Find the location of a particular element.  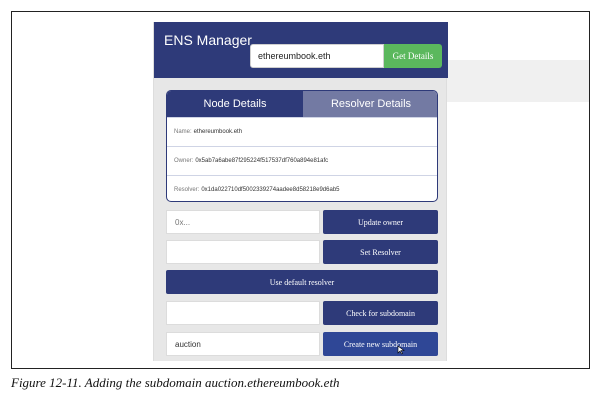

new-owner-input is located at coordinates (243, 222).